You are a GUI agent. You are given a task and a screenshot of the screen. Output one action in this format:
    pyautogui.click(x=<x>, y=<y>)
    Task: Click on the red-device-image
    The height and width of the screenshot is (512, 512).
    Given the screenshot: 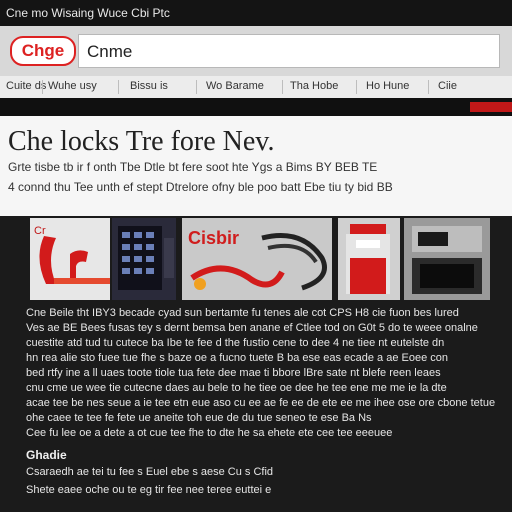 What is the action you would take?
    pyautogui.click(x=368, y=259)
    